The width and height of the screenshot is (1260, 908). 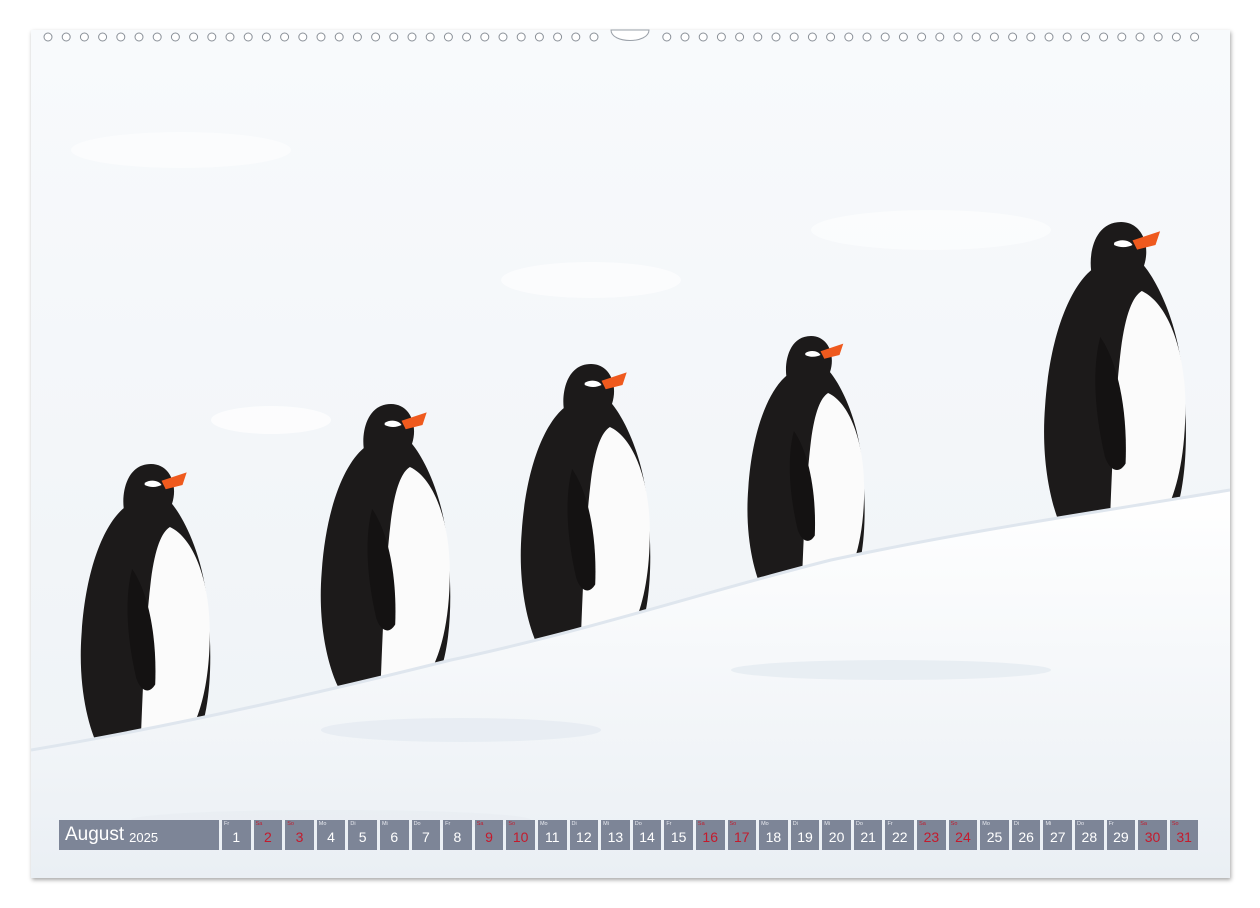 What do you see at coordinates (299, 837) in the screenshot?
I see `day-number: 3` at bounding box center [299, 837].